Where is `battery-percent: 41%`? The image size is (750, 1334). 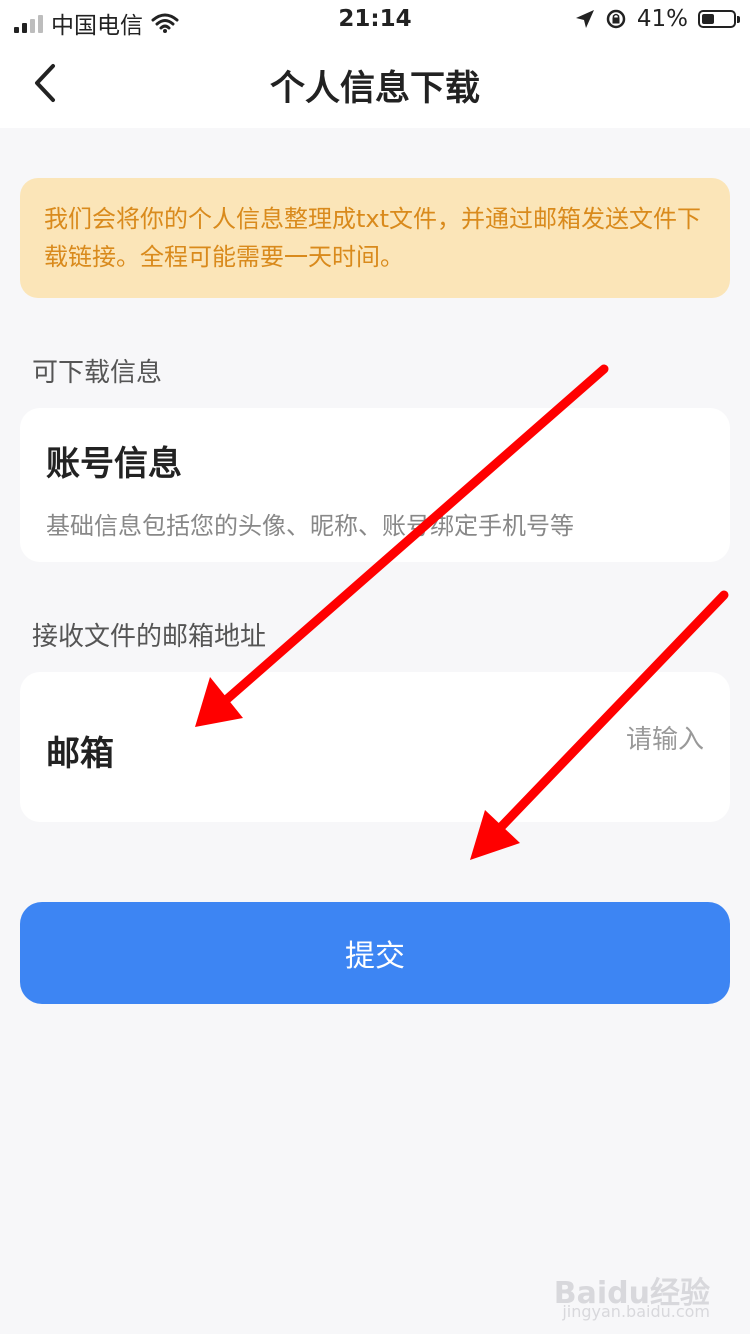
battery-percent: 41% is located at coordinates (662, 19).